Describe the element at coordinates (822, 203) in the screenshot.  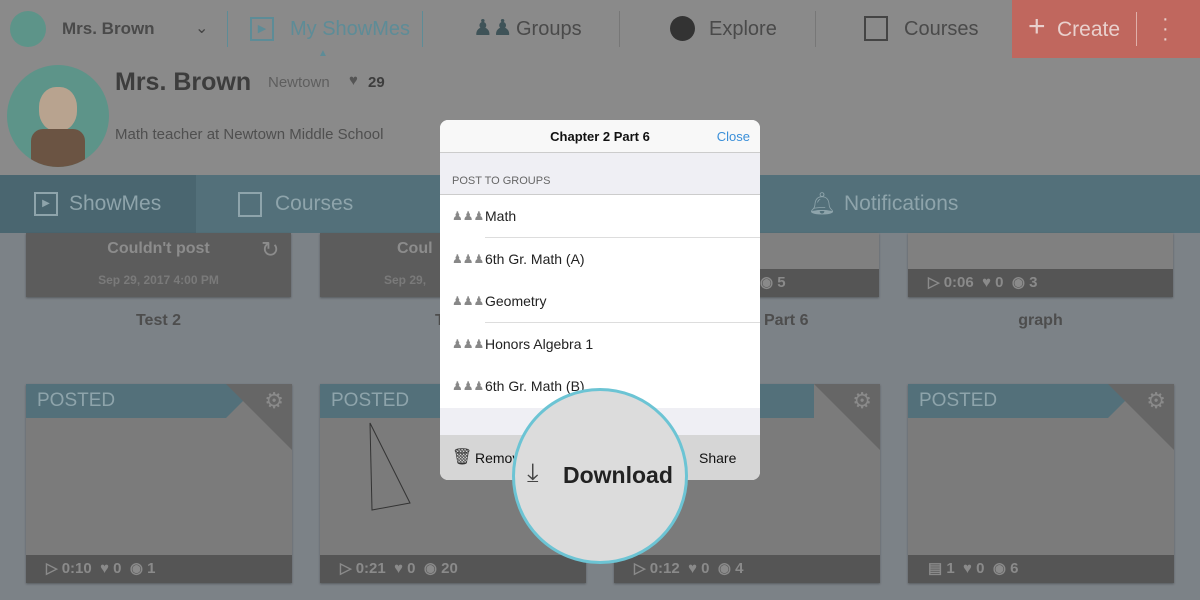
I see `bell-icon: 🔔︎` at that location.